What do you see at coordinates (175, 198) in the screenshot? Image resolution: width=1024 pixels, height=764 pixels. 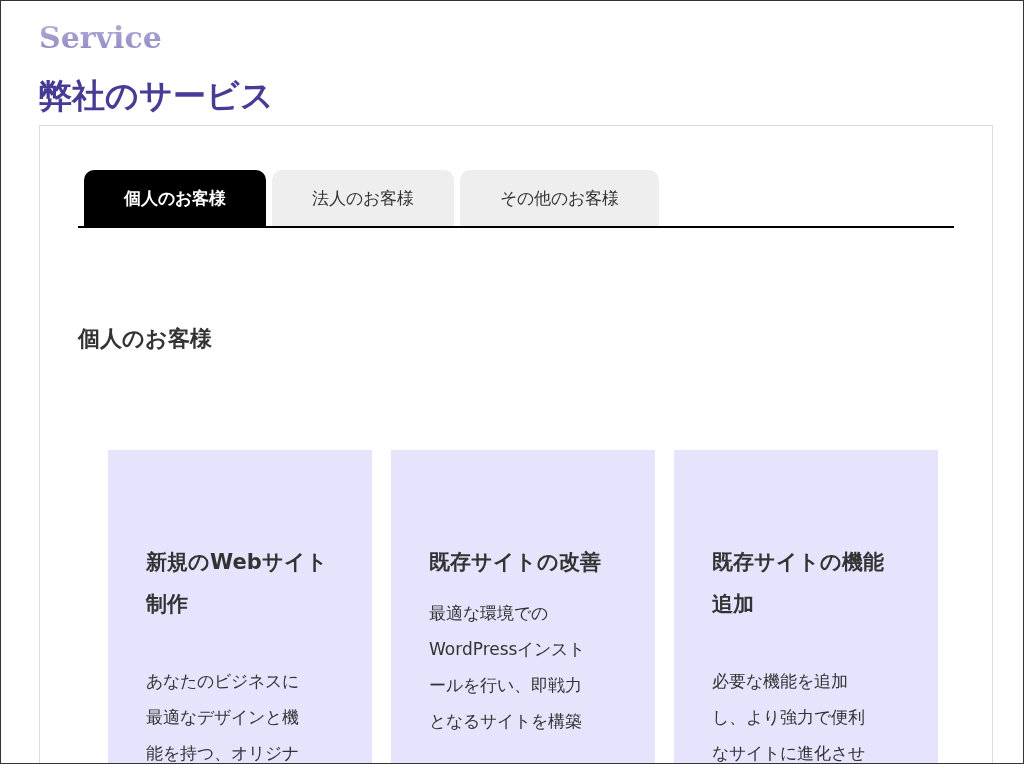 I see `tab: 個人のお客様` at bounding box center [175, 198].